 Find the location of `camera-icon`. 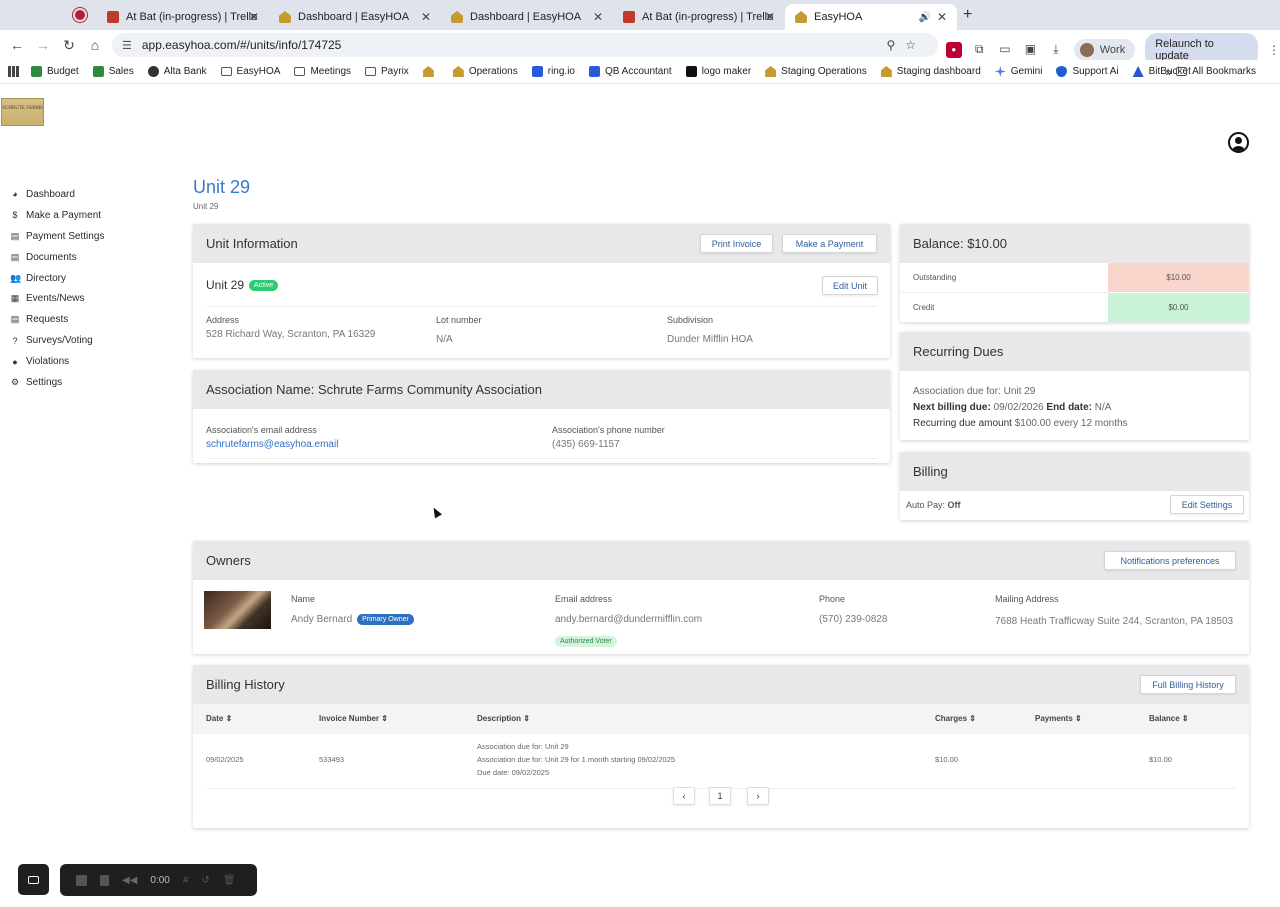

camera-icon is located at coordinates (33, 879).